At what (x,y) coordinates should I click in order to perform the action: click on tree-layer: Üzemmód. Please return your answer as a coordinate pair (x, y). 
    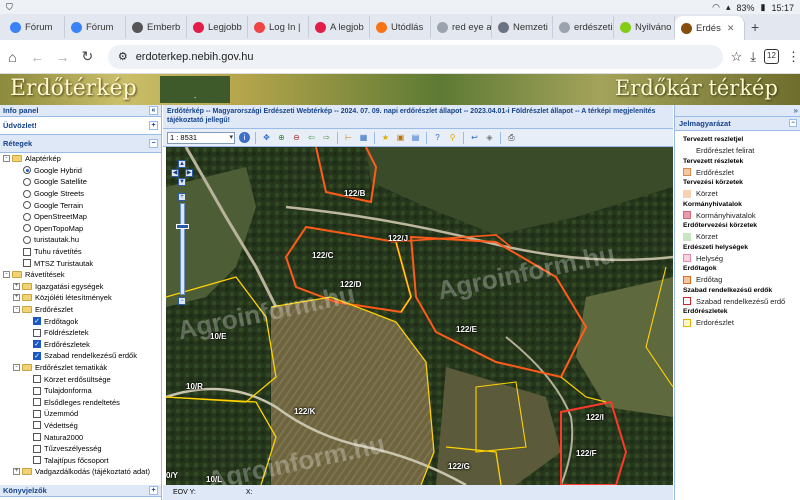
    Looking at the image, I should click on (80, 414).